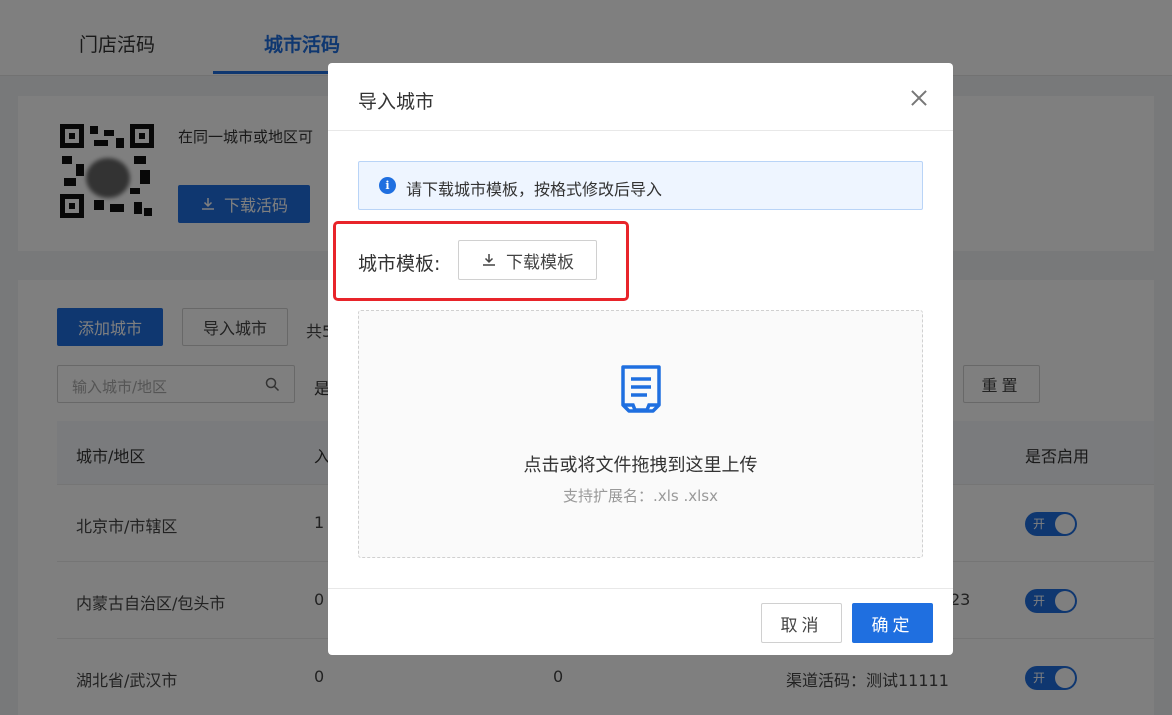 Image resolution: width=1172 pixels, height=715 pixels. I want to click on cancel-button: 取消, so click(801, 623).